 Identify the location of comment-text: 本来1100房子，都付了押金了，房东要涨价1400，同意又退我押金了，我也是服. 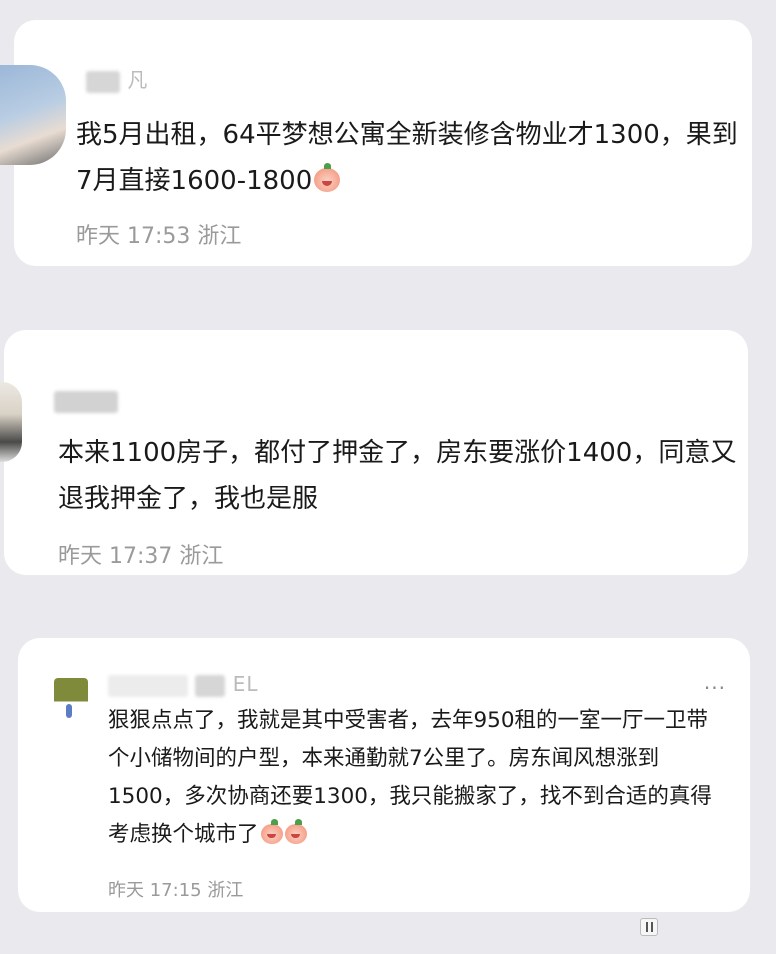
(397, 476).